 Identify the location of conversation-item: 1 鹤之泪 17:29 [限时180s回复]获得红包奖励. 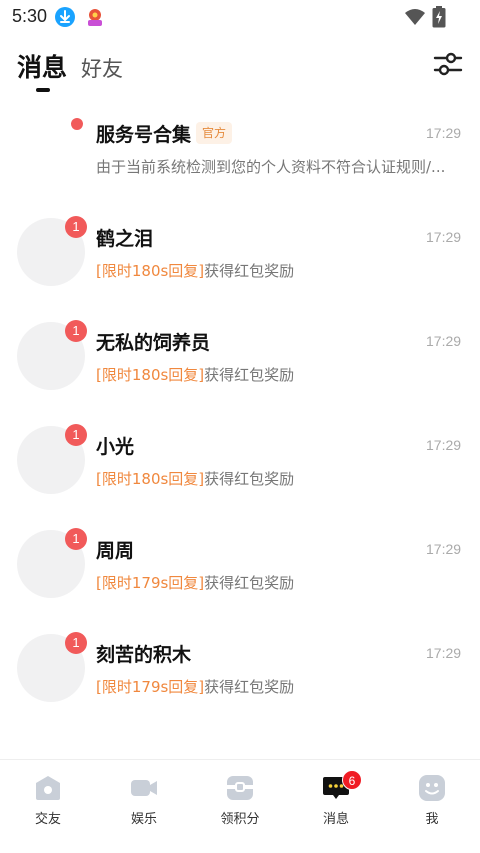
(240, 260).